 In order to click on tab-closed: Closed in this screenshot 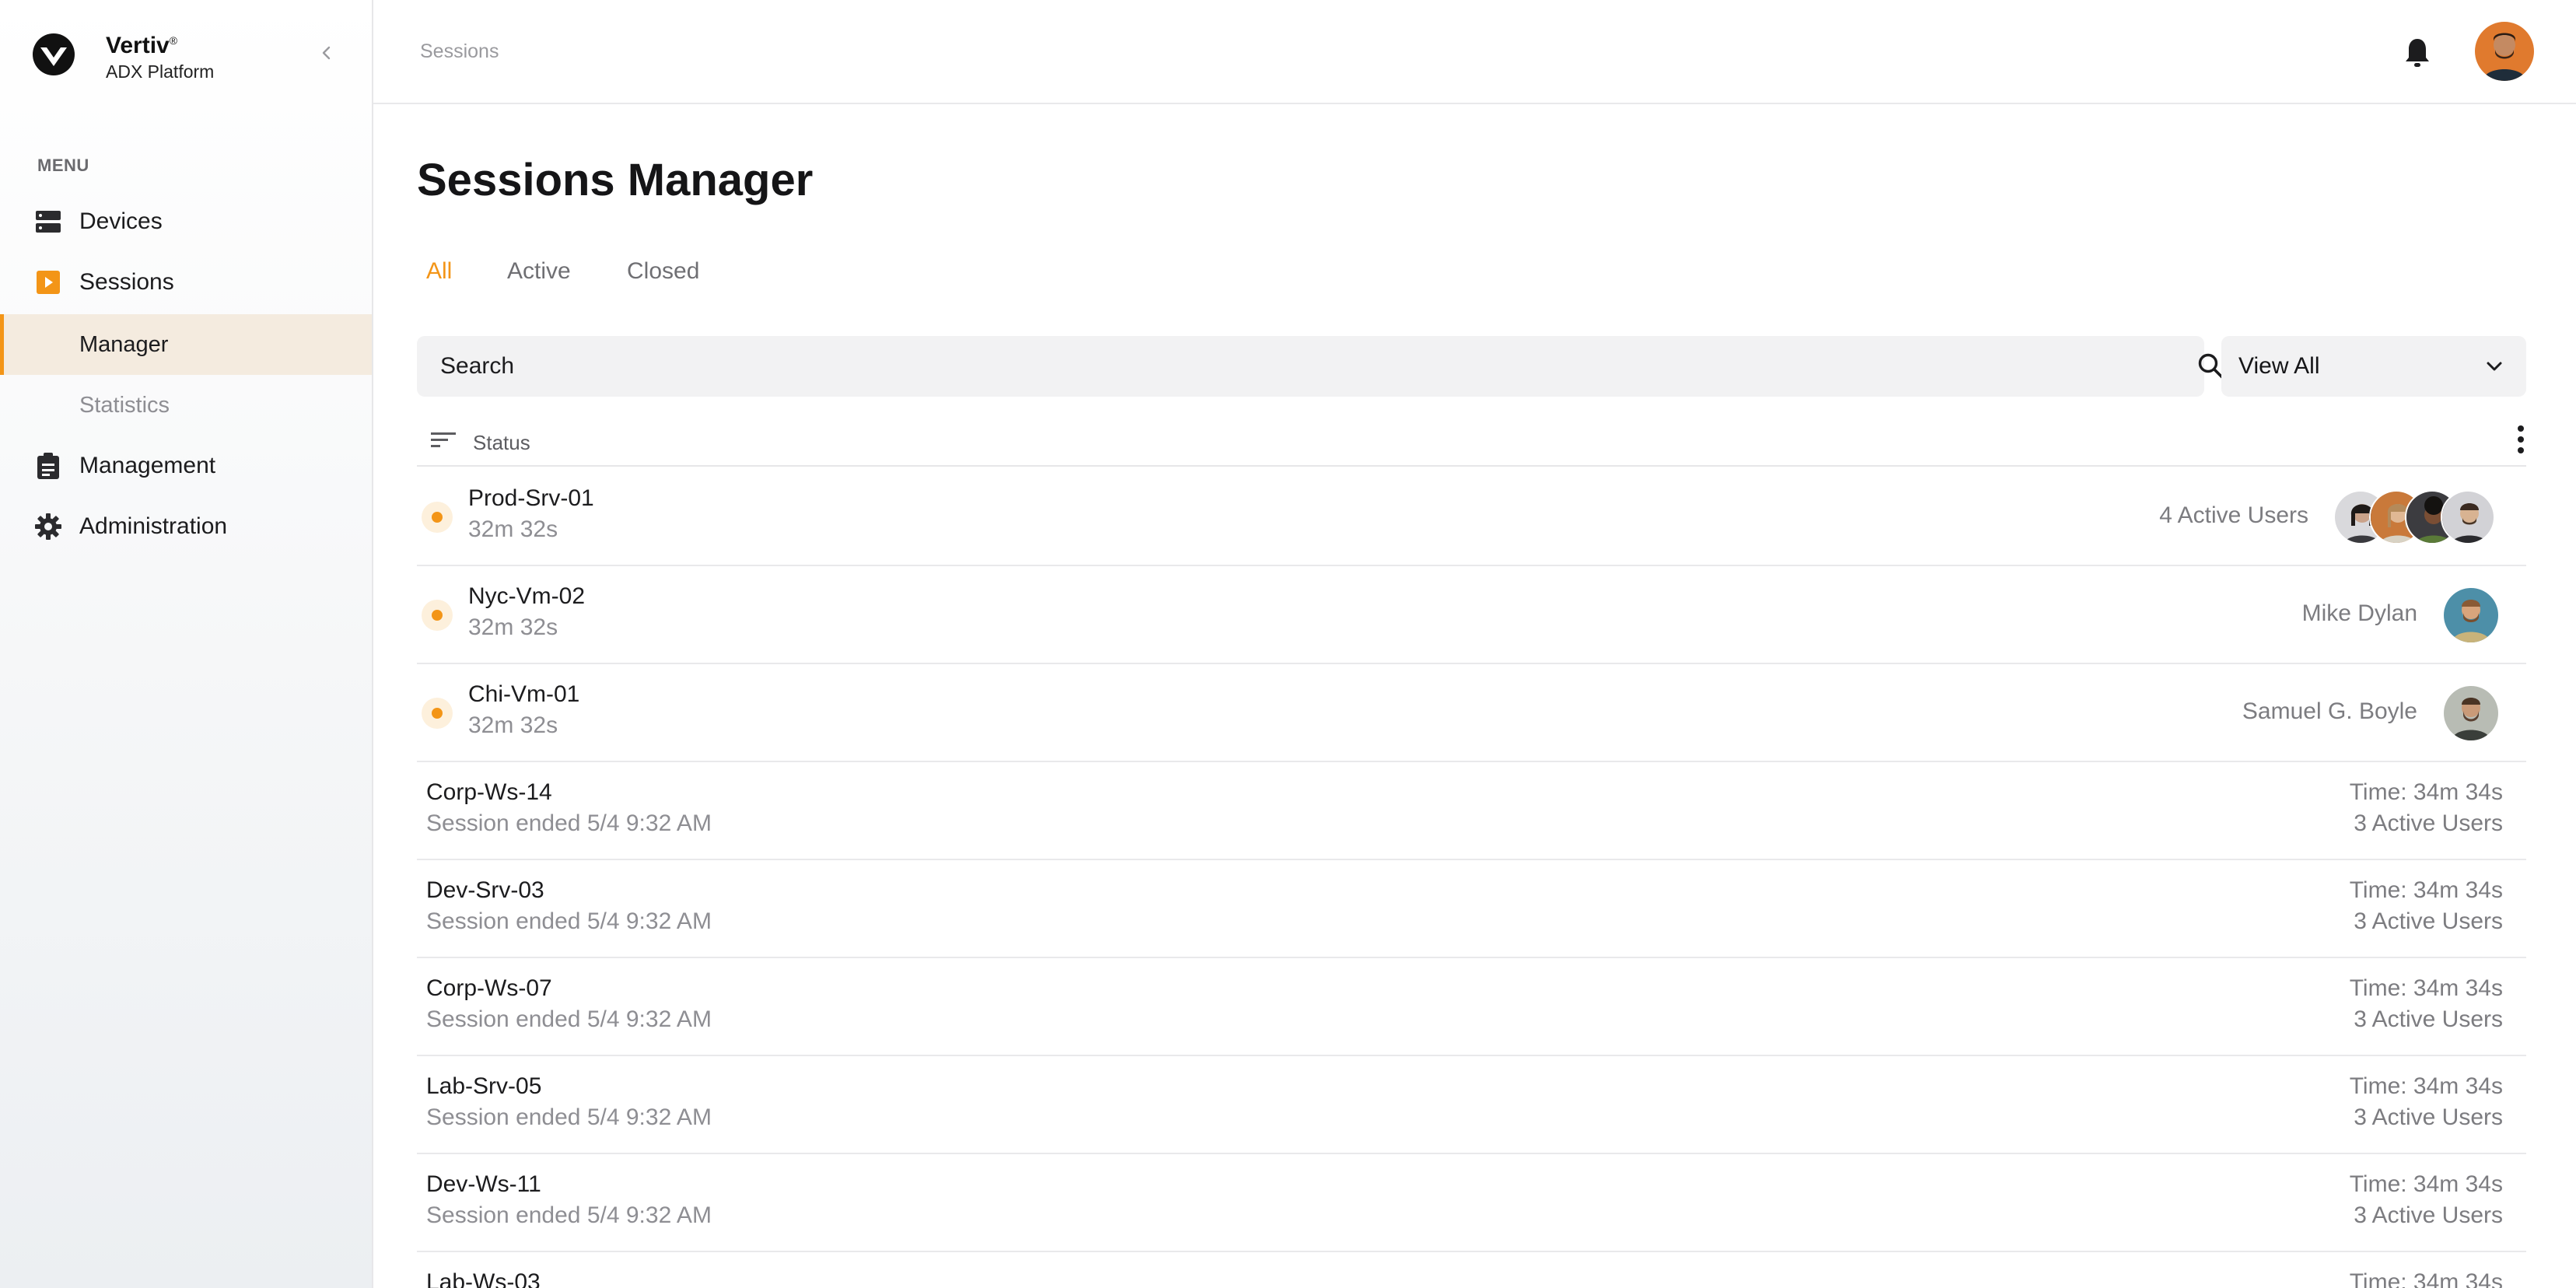, I will do `click(663, 272)`.